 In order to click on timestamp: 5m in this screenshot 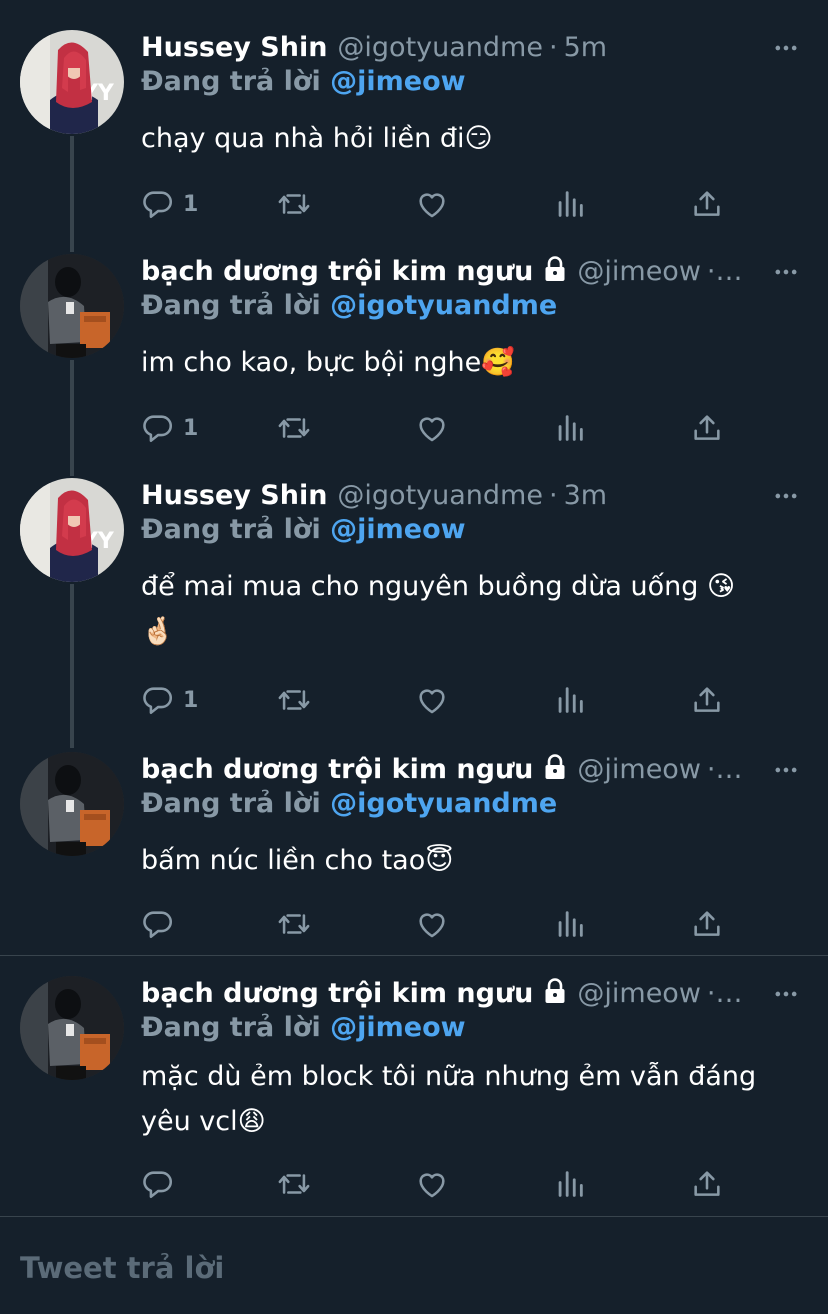, I will do `click(585, 47)`.